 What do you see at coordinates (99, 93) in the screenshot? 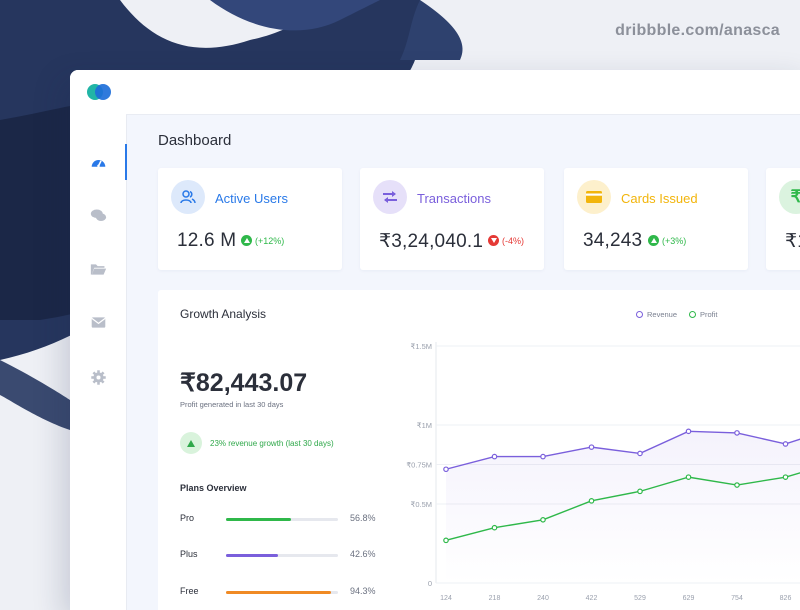
I see `logo` at bounding box center [99, 93].